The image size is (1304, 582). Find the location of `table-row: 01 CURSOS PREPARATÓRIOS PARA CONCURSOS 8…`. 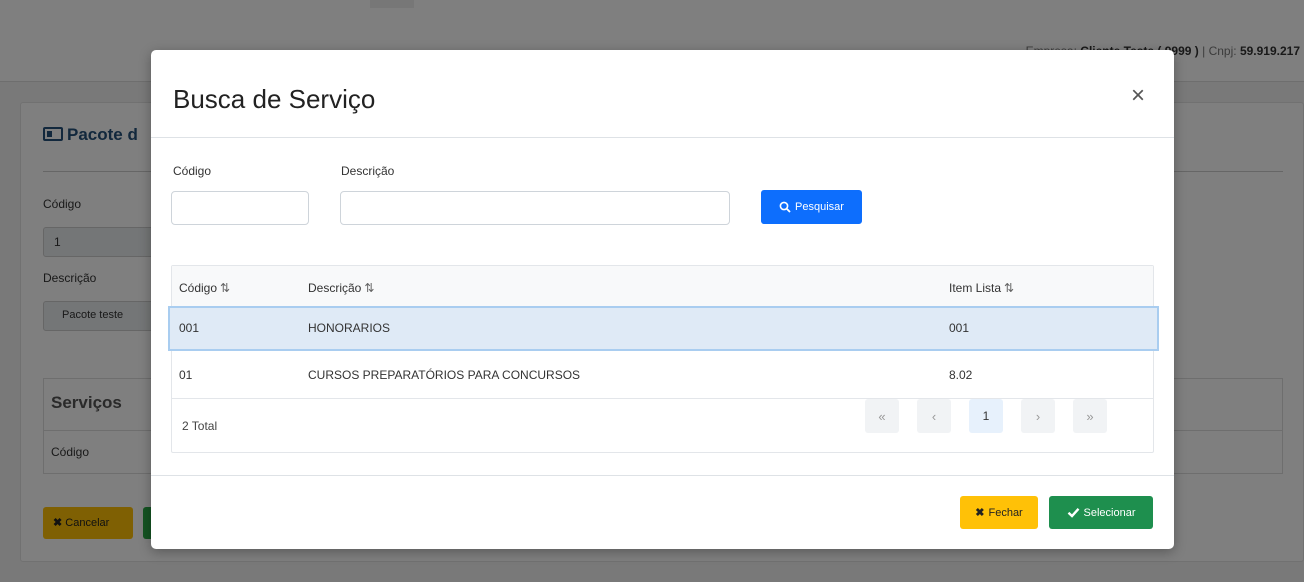

table-row: 01 CURSOS PREPARATÓRIOS PARA CONCURSOS 8… is located at coordinates (662, 376).